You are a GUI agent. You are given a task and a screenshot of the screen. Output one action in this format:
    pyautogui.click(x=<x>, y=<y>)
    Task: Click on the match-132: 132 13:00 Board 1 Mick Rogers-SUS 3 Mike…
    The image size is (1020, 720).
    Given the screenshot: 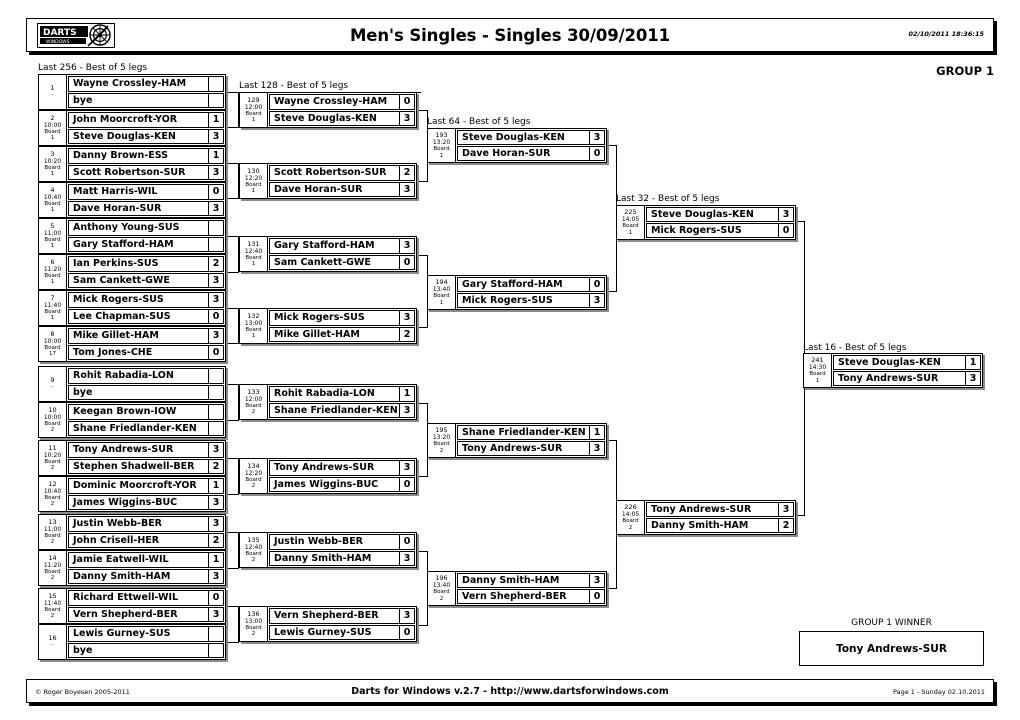 What is the action you would take?
    pyautogui.click(x=328, y=326)
    